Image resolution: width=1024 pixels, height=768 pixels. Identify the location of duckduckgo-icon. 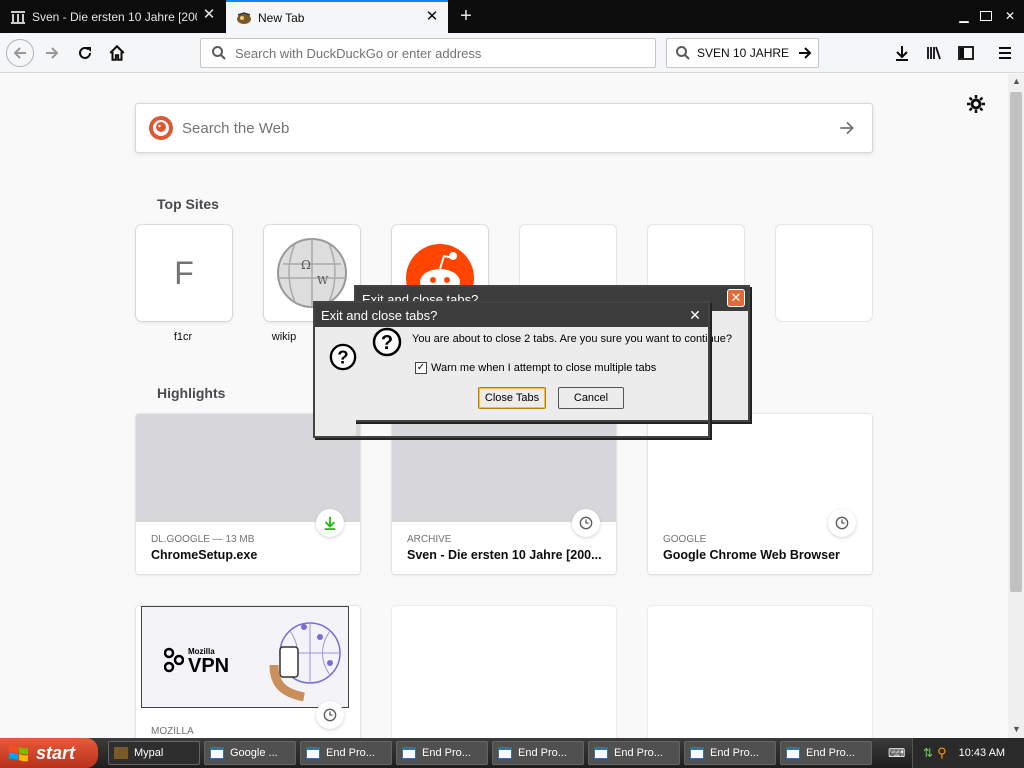
(161, 128).